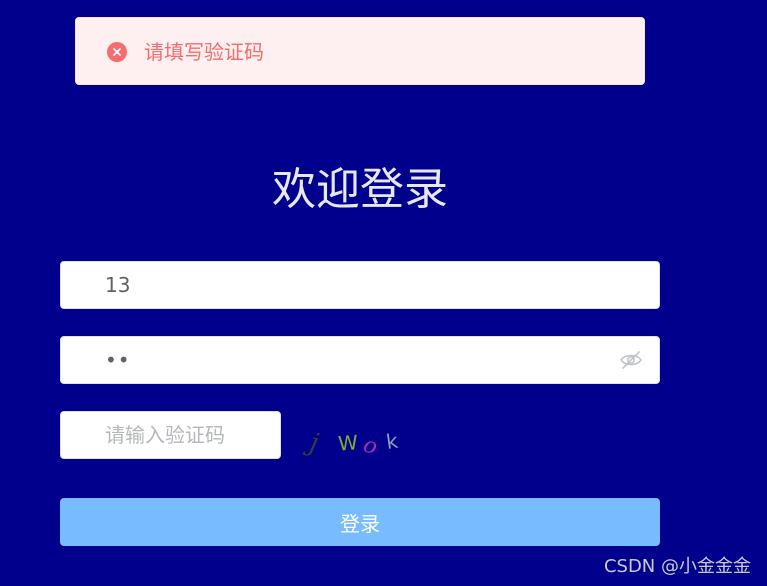 The height and width of the screenshot is (586, 767). What do you see at coordinates (370, 446) in the screenshot?
I see `captcha-char-3: o` at bounding box center [370, 446].